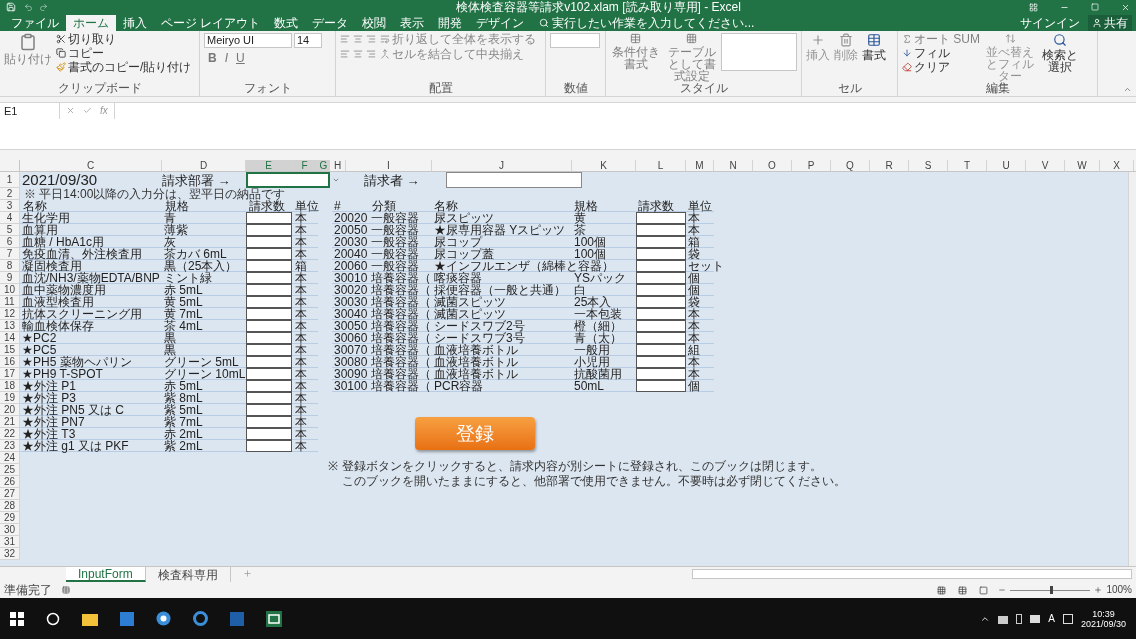 The height and width of the screenshot is (639, 1136). Describe the element at coordinates (500, 23) in the screenshot. I see `ribbon-tab: デザイン` at that location.